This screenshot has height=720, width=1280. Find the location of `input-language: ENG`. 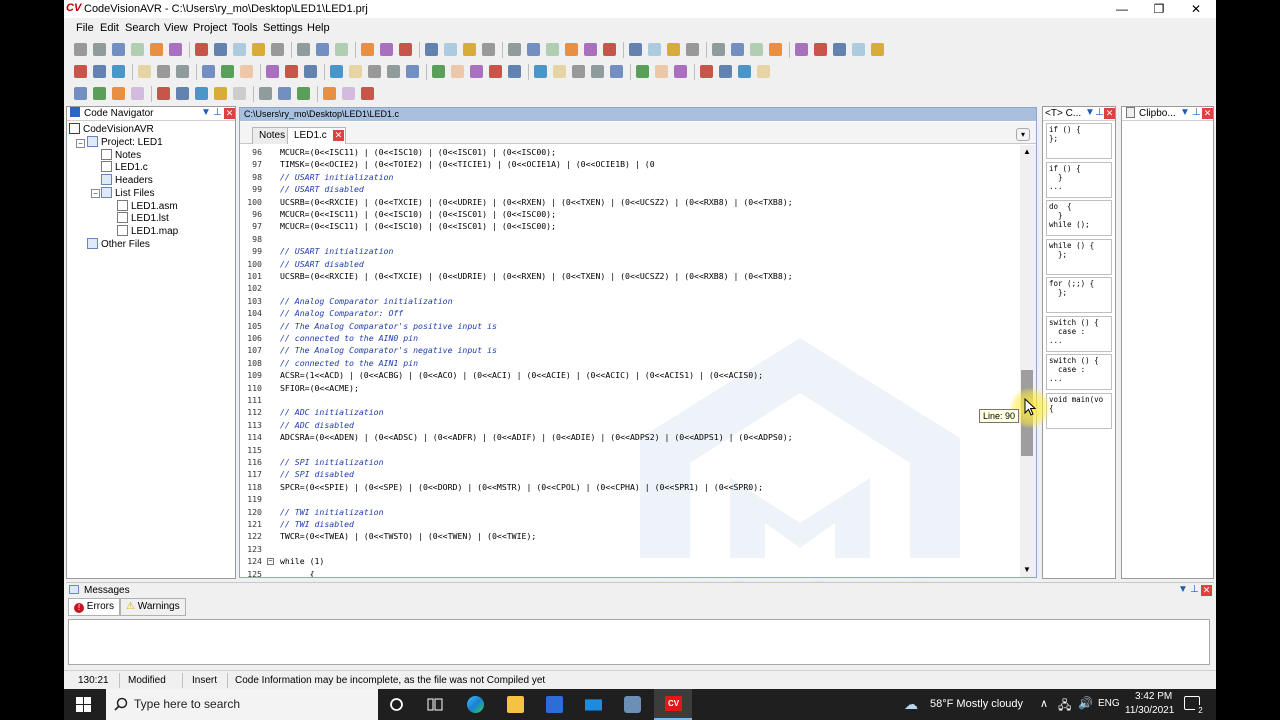

input-language: ENG is located at coordinates (1109, 703).